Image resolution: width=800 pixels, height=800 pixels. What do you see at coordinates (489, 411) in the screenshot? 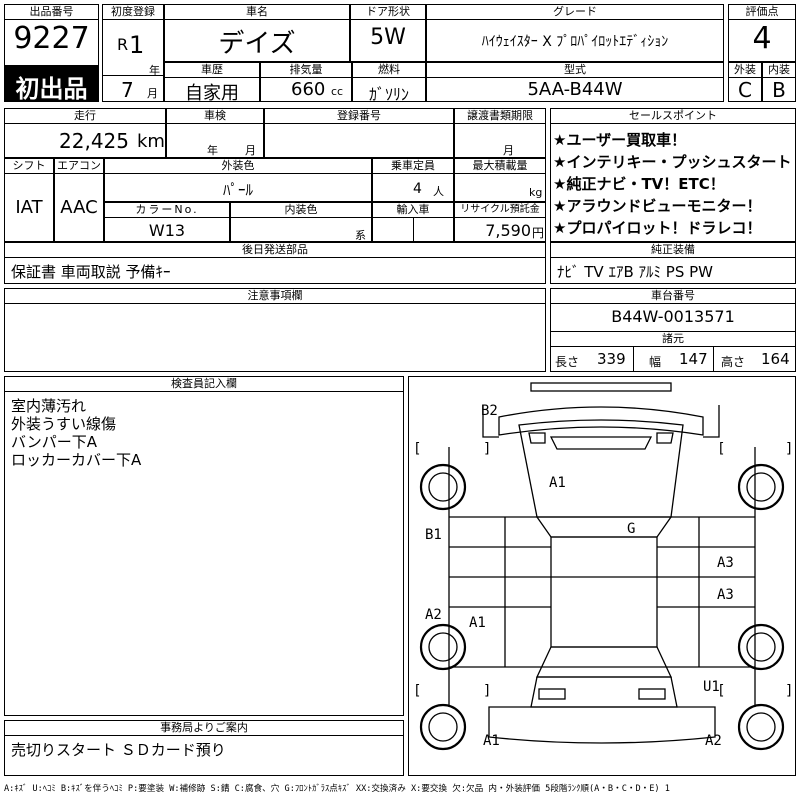
I see `mark-b2: B2` at bounding box center [489, 411].